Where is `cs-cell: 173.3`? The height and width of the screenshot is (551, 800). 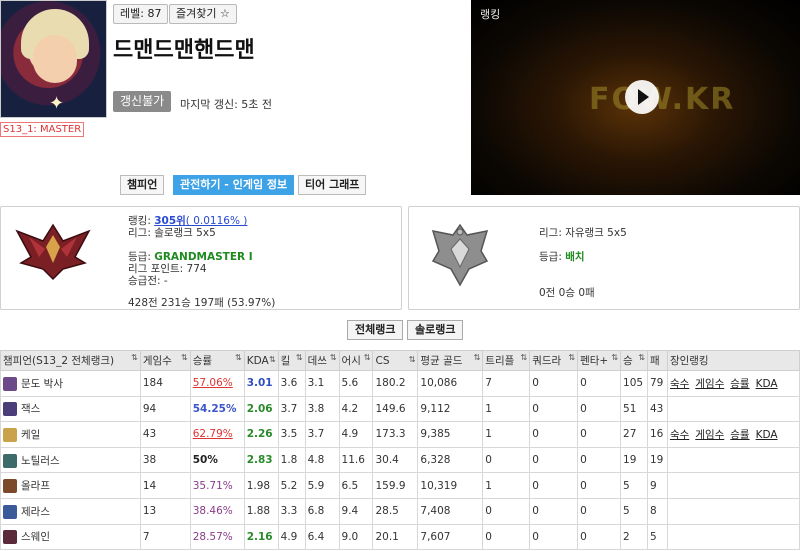
cs-cell: 173.3 is located at coordinates (395, 434).